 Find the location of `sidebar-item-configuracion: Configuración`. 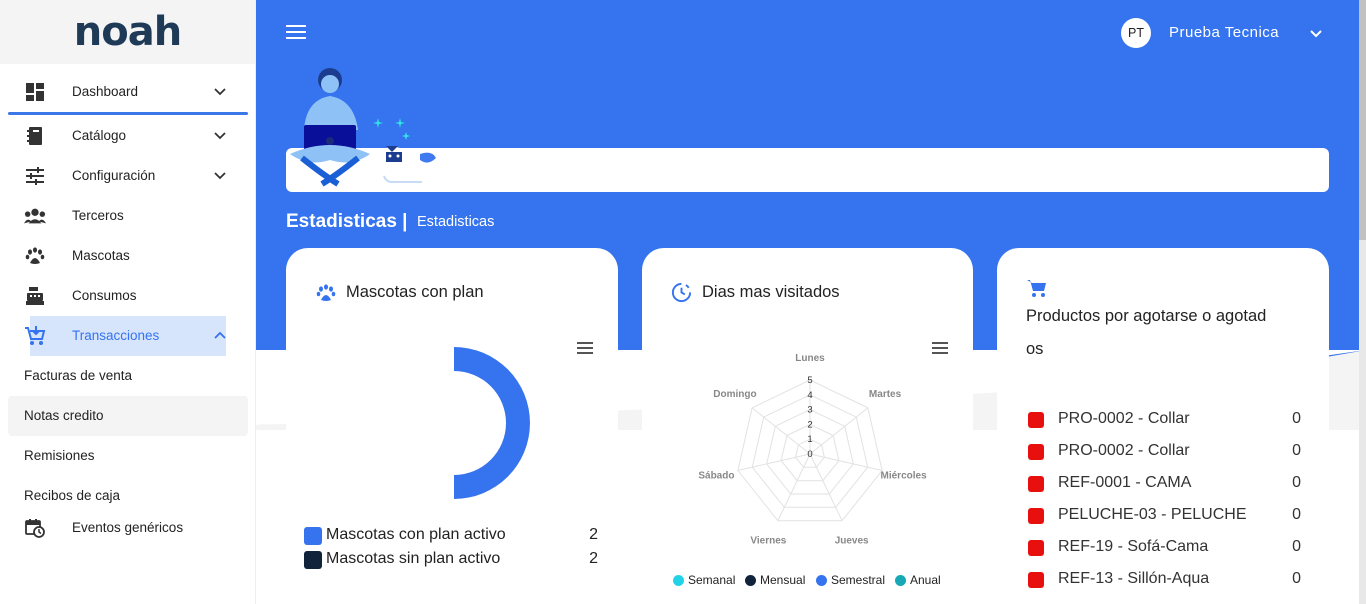

sidebar-item-configuracion: Configuración is located at coordinates (128, 176).